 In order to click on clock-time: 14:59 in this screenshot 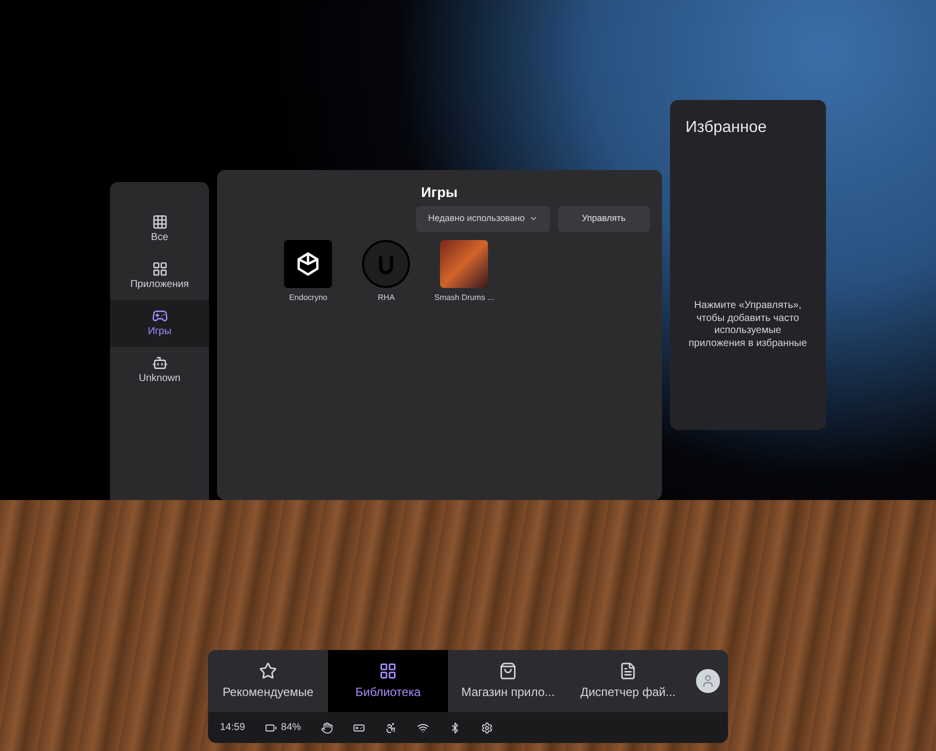, I will do `click(233, 728)`.